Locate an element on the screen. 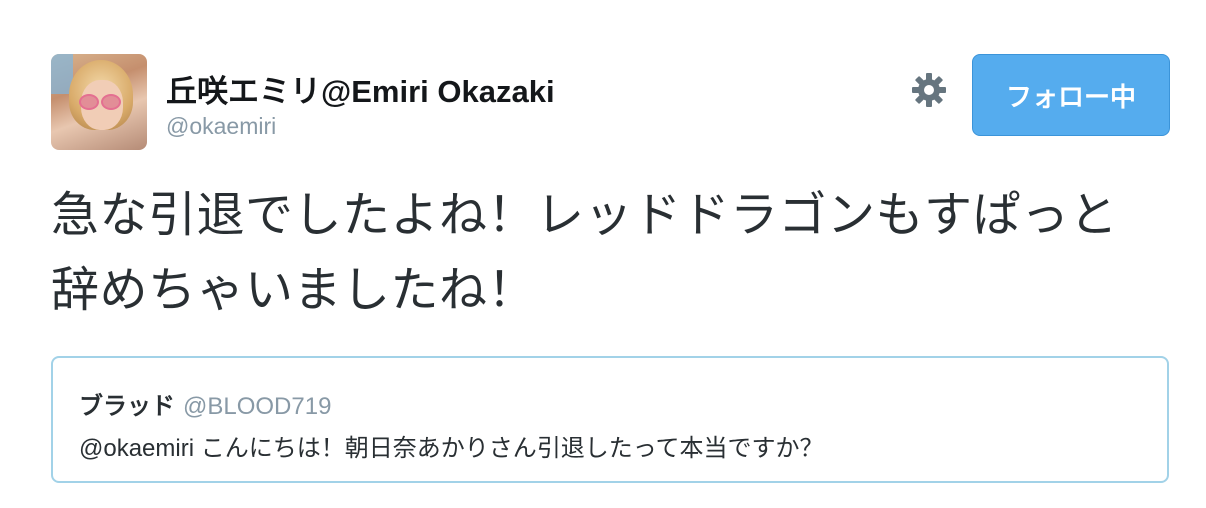 The width and height of the screenshot is (1206, 508). following-button: フォロー中 is located at coordinates (1071, 95).